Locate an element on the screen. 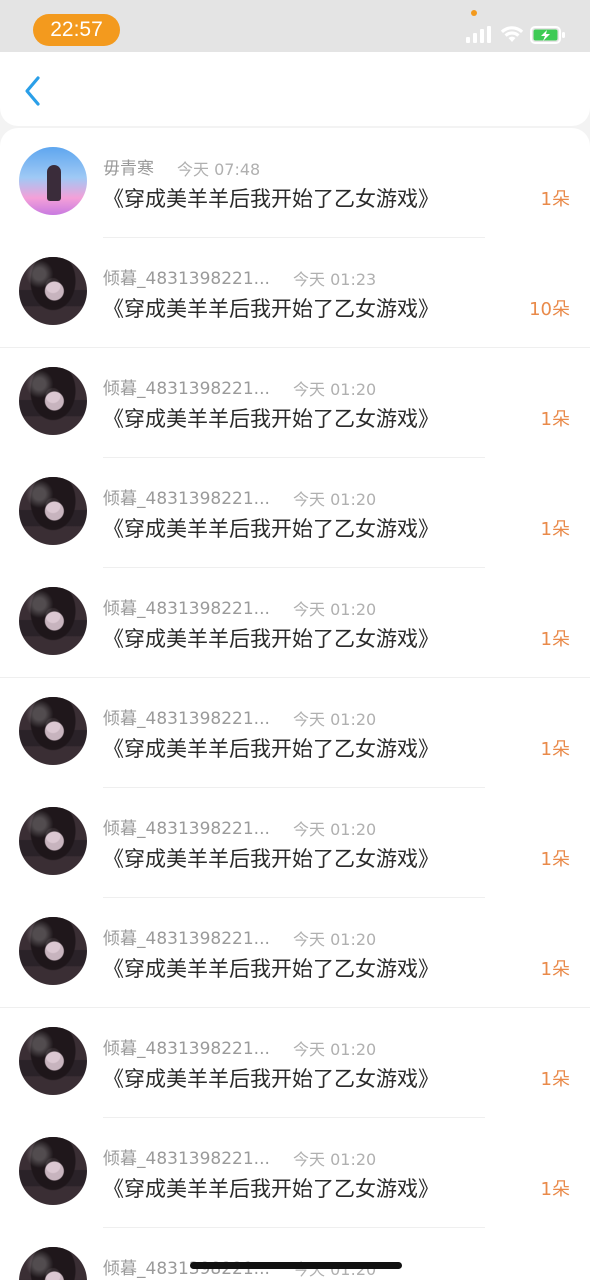 The width and height of the screenshot is (590, 1280). back-button is located at coordinates (33, 91).